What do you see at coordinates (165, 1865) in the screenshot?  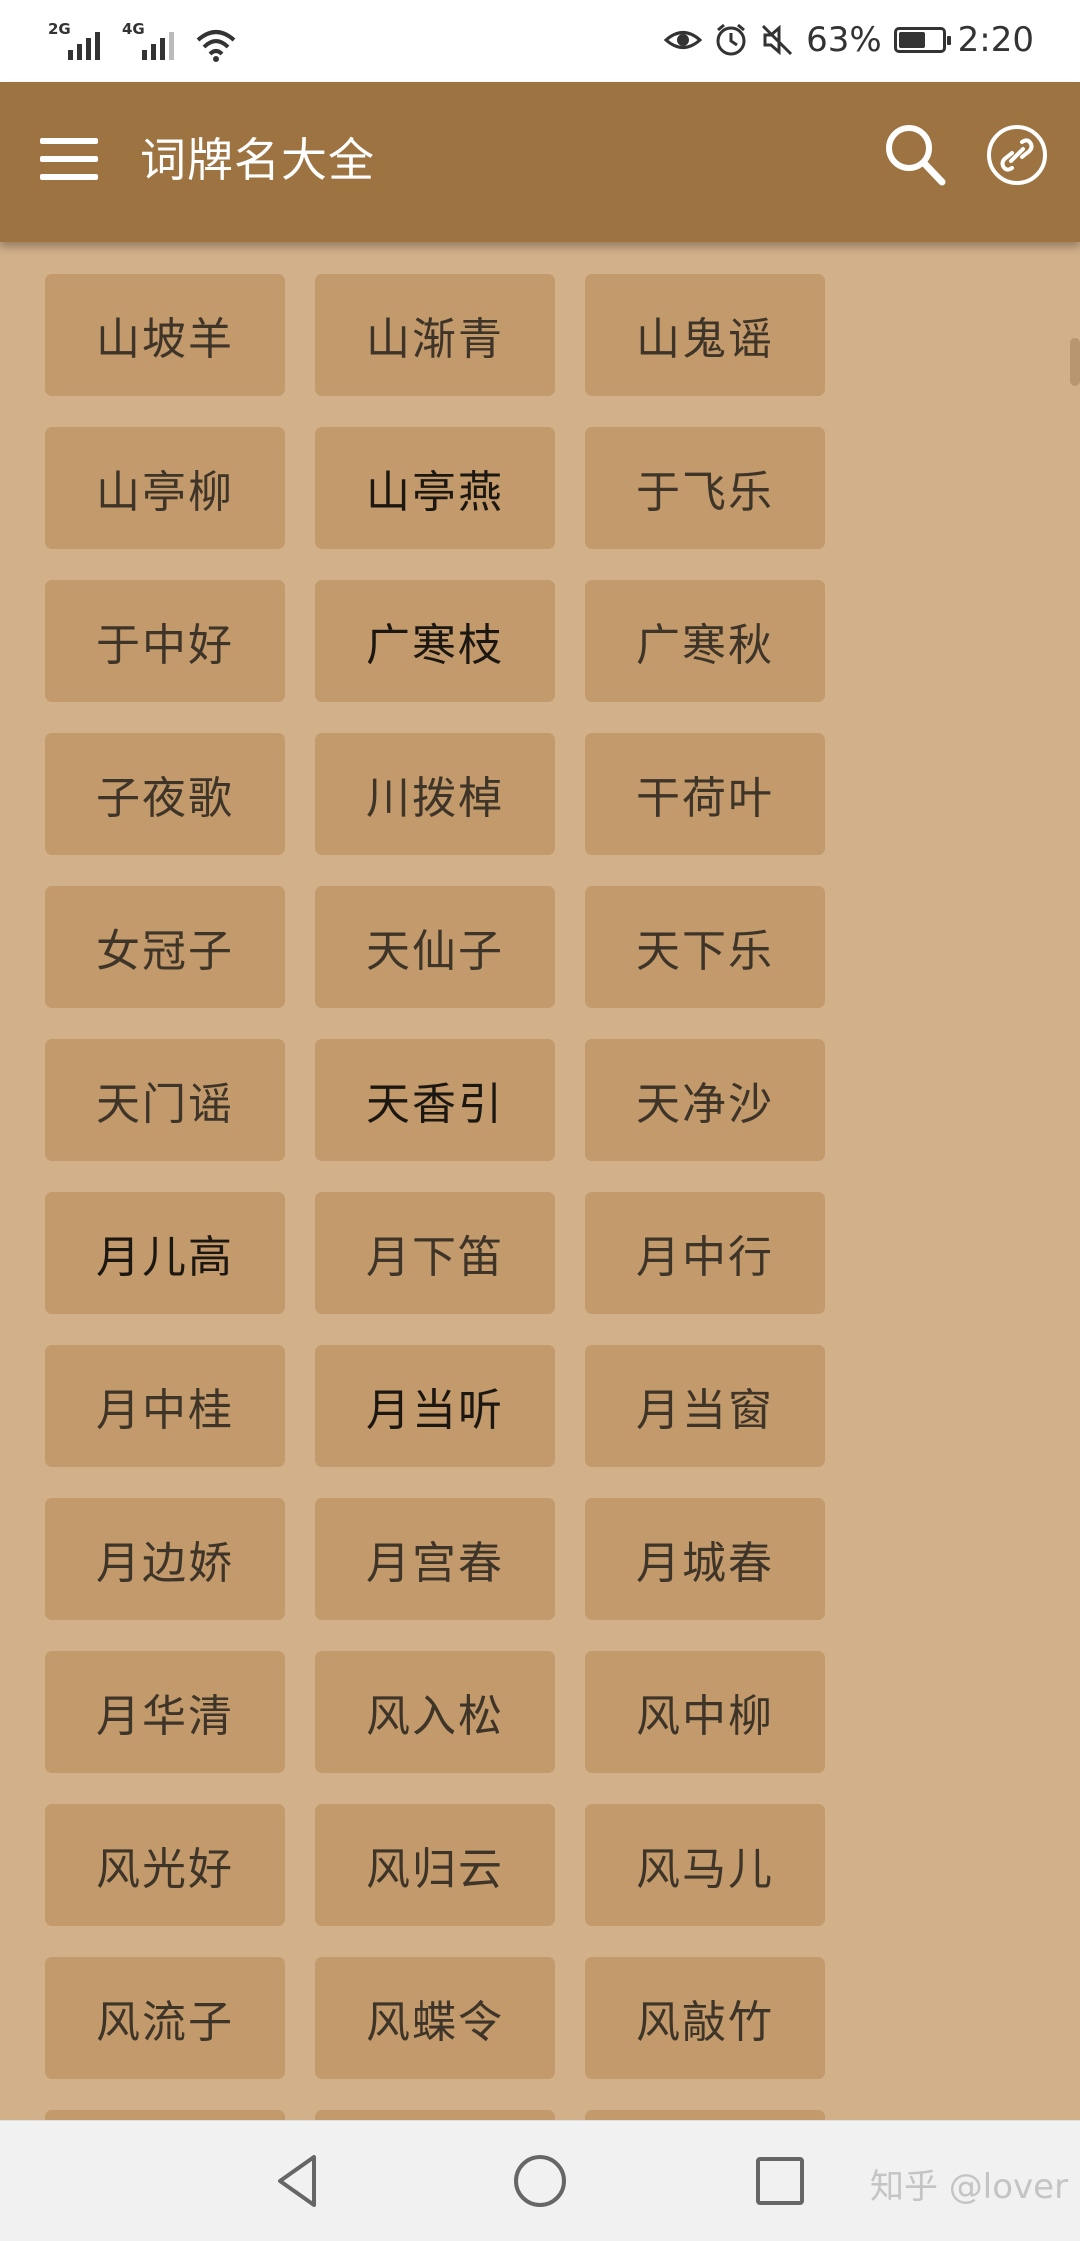 I see `cipai-item: 风光好` at bounding box center [165, 1865].